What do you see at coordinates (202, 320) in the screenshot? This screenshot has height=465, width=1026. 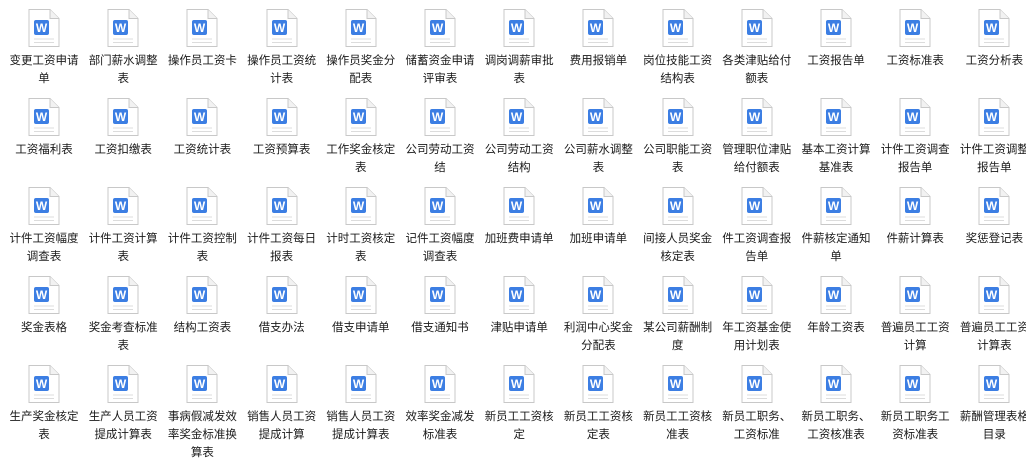 I see `file-item: W 结构工资表` at bounding box center [202, 320].